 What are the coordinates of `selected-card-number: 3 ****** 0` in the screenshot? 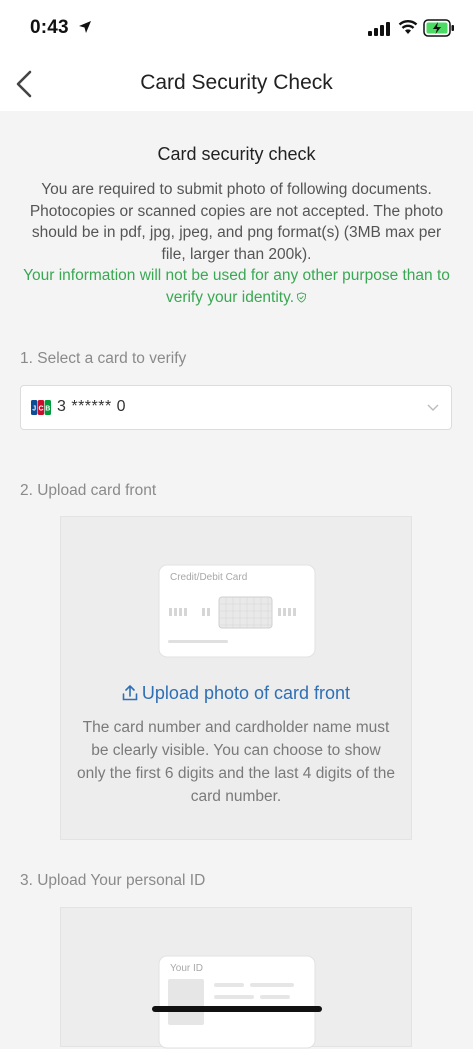 It's located at (92, 406).